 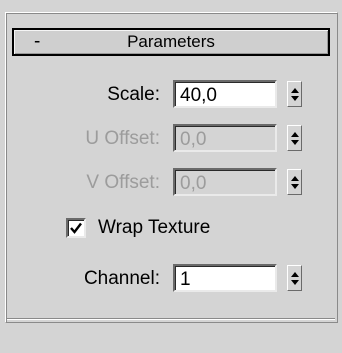 I want to click on channel-label: Channel:, so click(x=121, y=278).